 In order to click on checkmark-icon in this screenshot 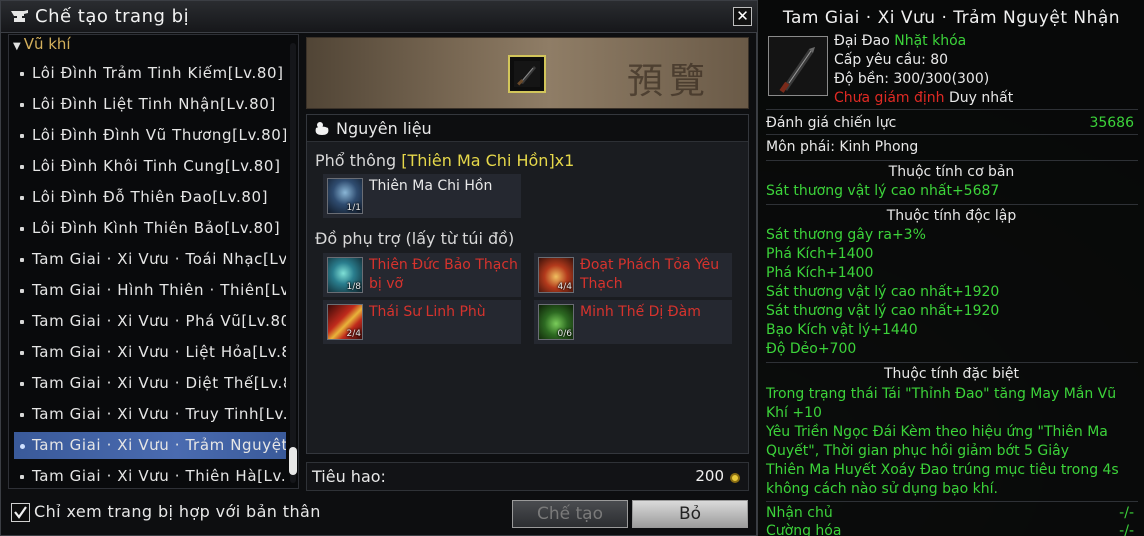, I will do `click(20, 512)`.